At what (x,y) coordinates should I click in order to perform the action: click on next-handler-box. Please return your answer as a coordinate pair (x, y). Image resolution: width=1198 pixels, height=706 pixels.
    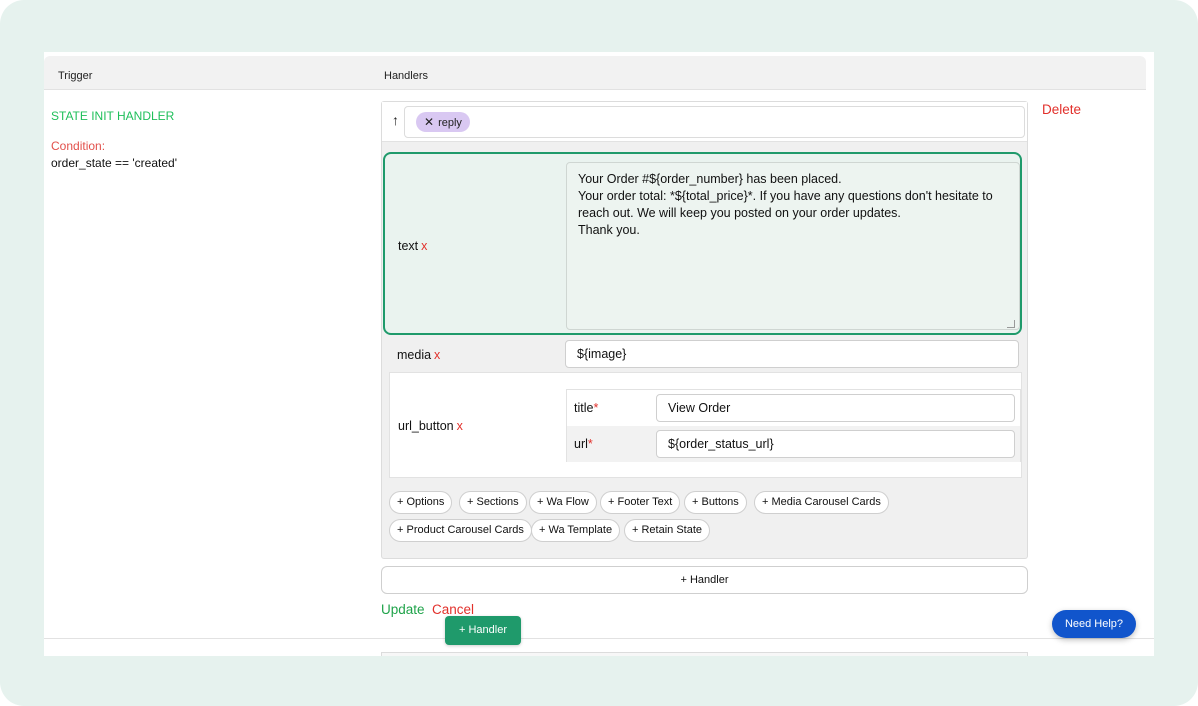
    Looking at the image, I should click on (704, 654).